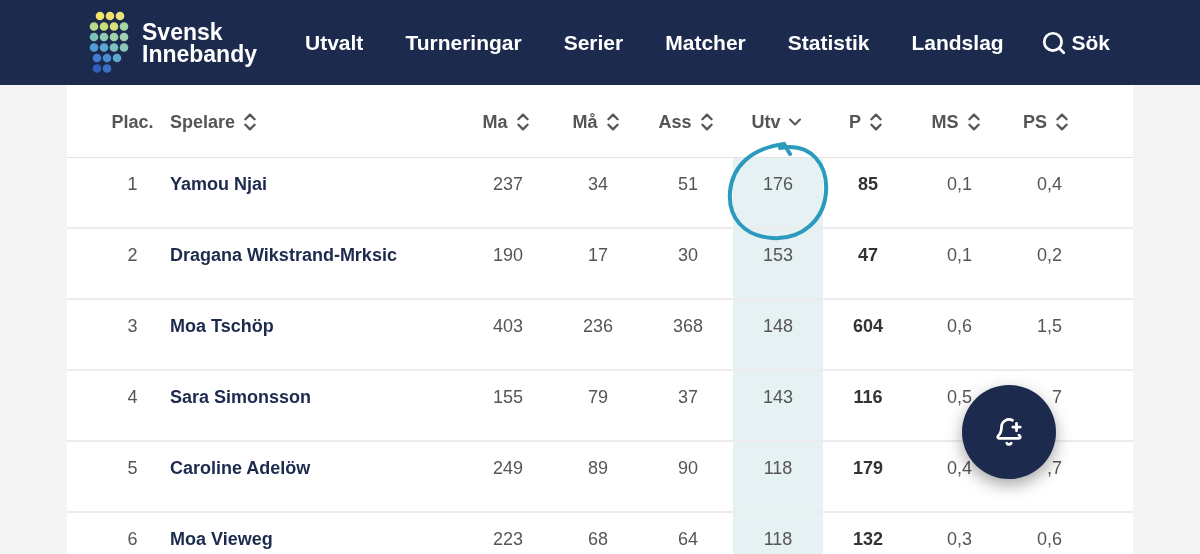 The height and width of the screenshot is (554, 1200). What do you see at coordinates (957, 42) in the screenshot?
I see `nav-link: Landslag` at bounding box center [957, 42].